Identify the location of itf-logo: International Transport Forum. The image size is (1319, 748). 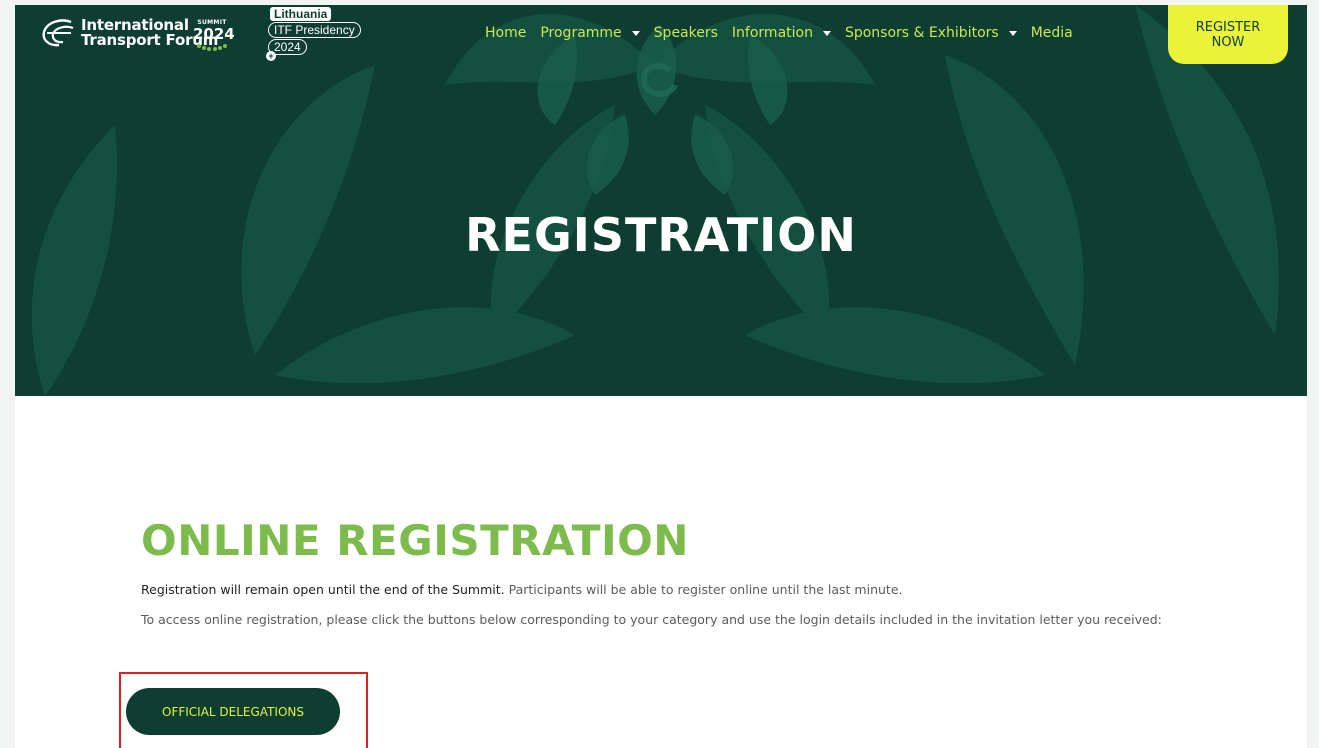
(129, 33).